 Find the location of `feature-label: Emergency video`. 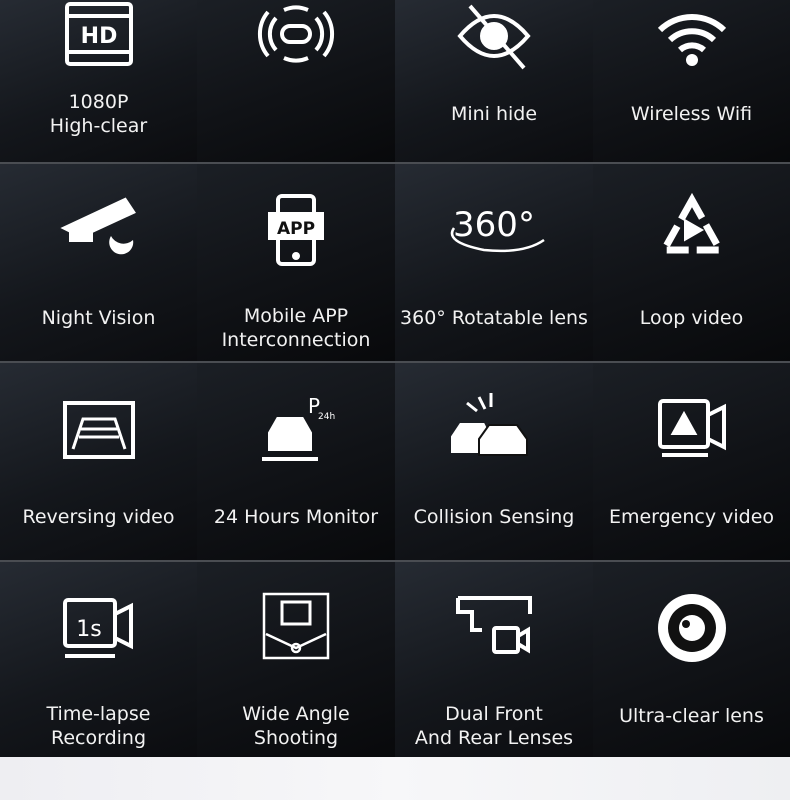

feature-label: Emergency video is located at coordinates (691, 517).